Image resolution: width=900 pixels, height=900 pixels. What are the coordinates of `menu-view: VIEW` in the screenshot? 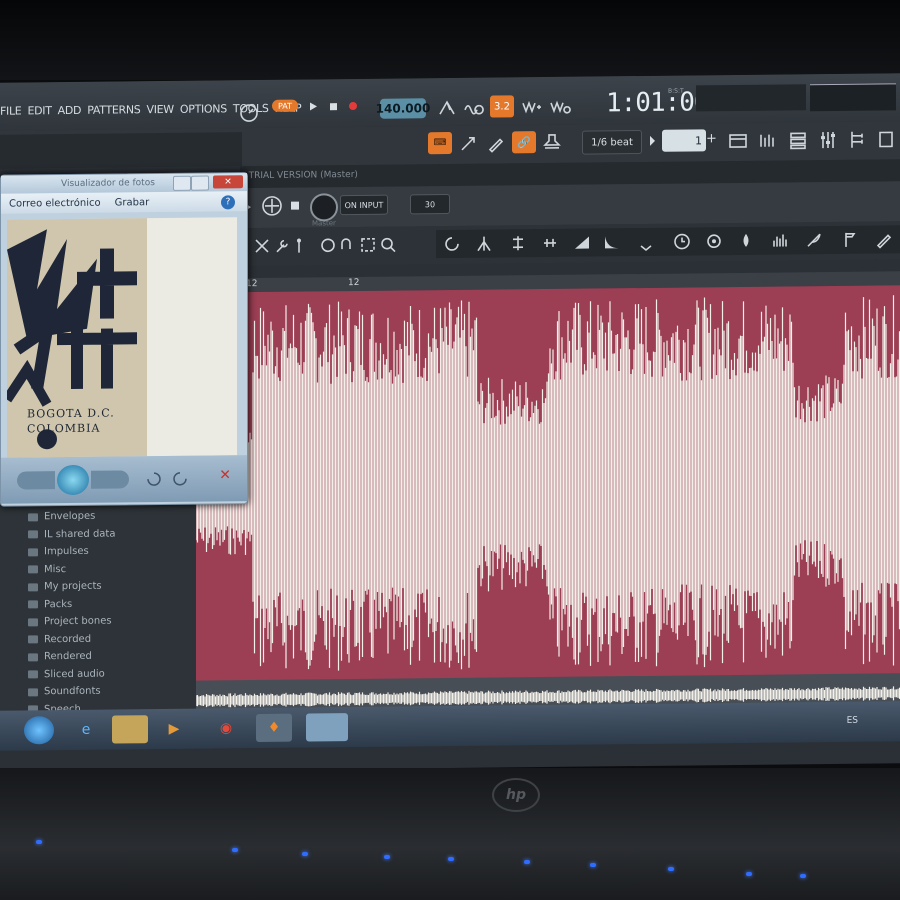 It's located at (159, 109).